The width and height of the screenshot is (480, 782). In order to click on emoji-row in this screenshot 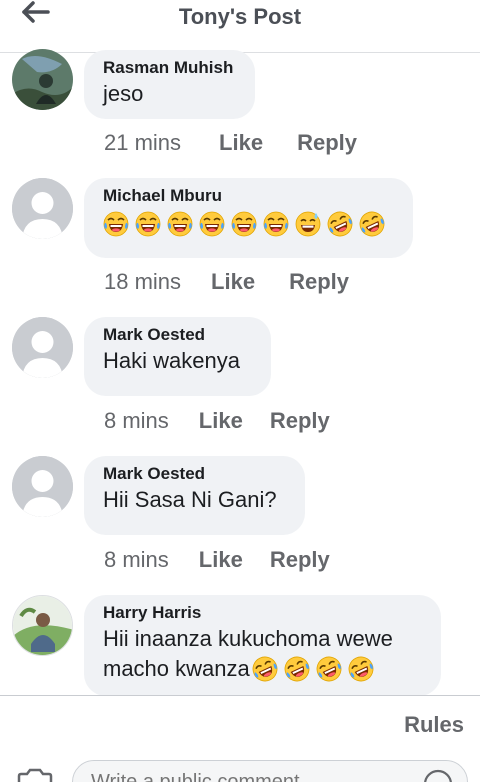, I will do `click(248, 224)`.